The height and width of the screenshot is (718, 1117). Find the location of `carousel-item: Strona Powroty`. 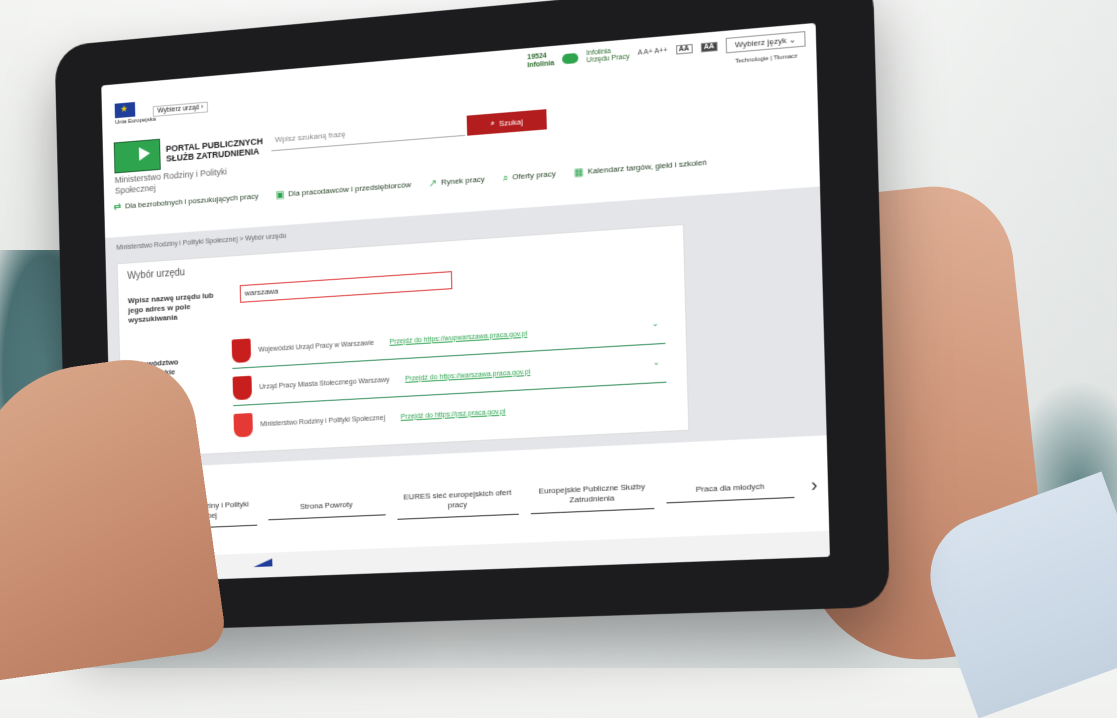

carousel-item: Strona Powroty is located at coordinates (326, 505).